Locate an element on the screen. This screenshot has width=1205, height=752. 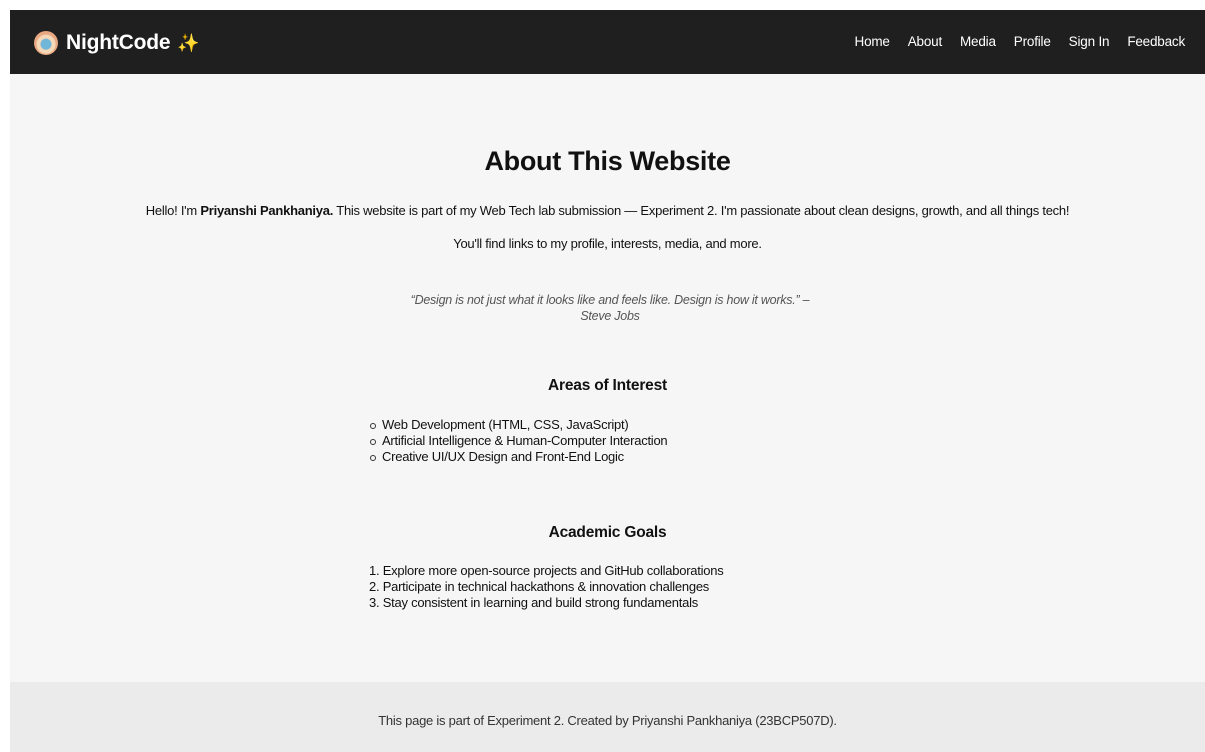
nav-link-home: Home is located at coordinates (872, 41).